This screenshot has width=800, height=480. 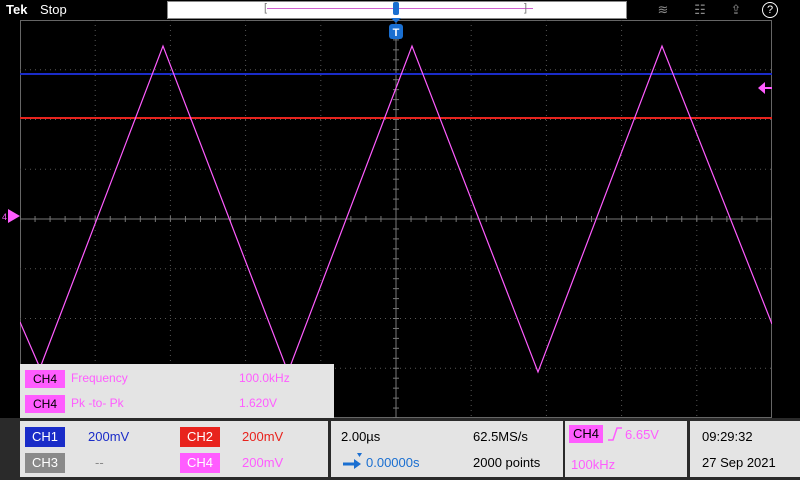 I want to click on record-waveform-strip, so click(x=400, y=8).